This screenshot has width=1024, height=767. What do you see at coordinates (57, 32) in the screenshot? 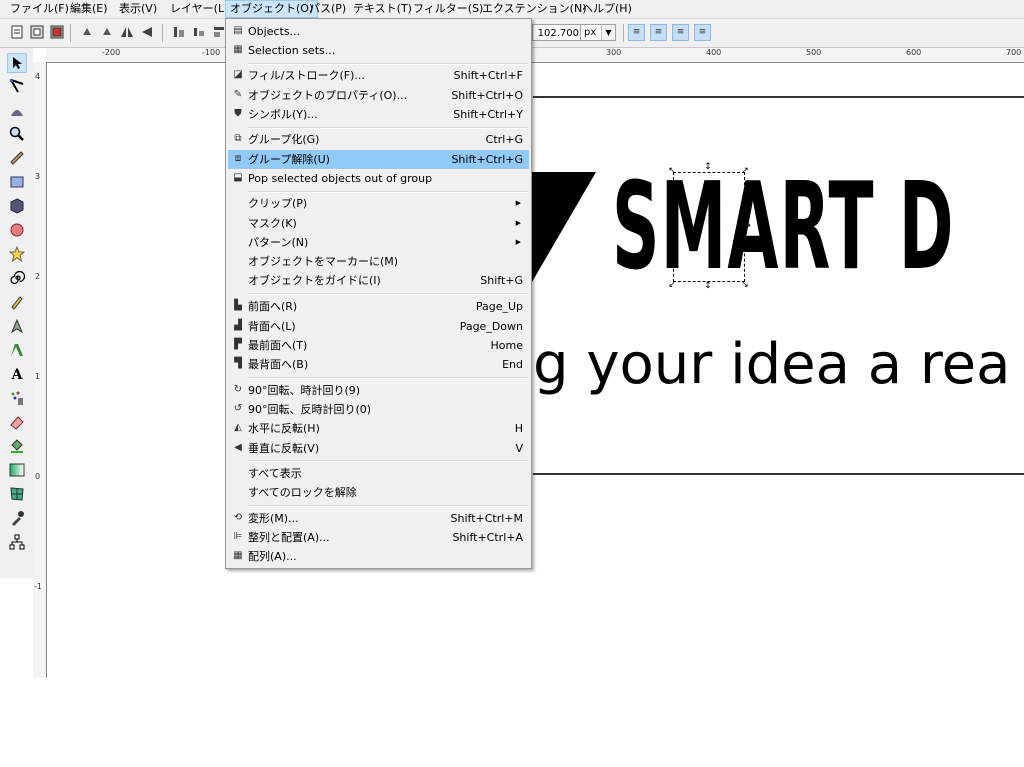
I see `select-all-layers-icon` at bounding box center [57, 32].